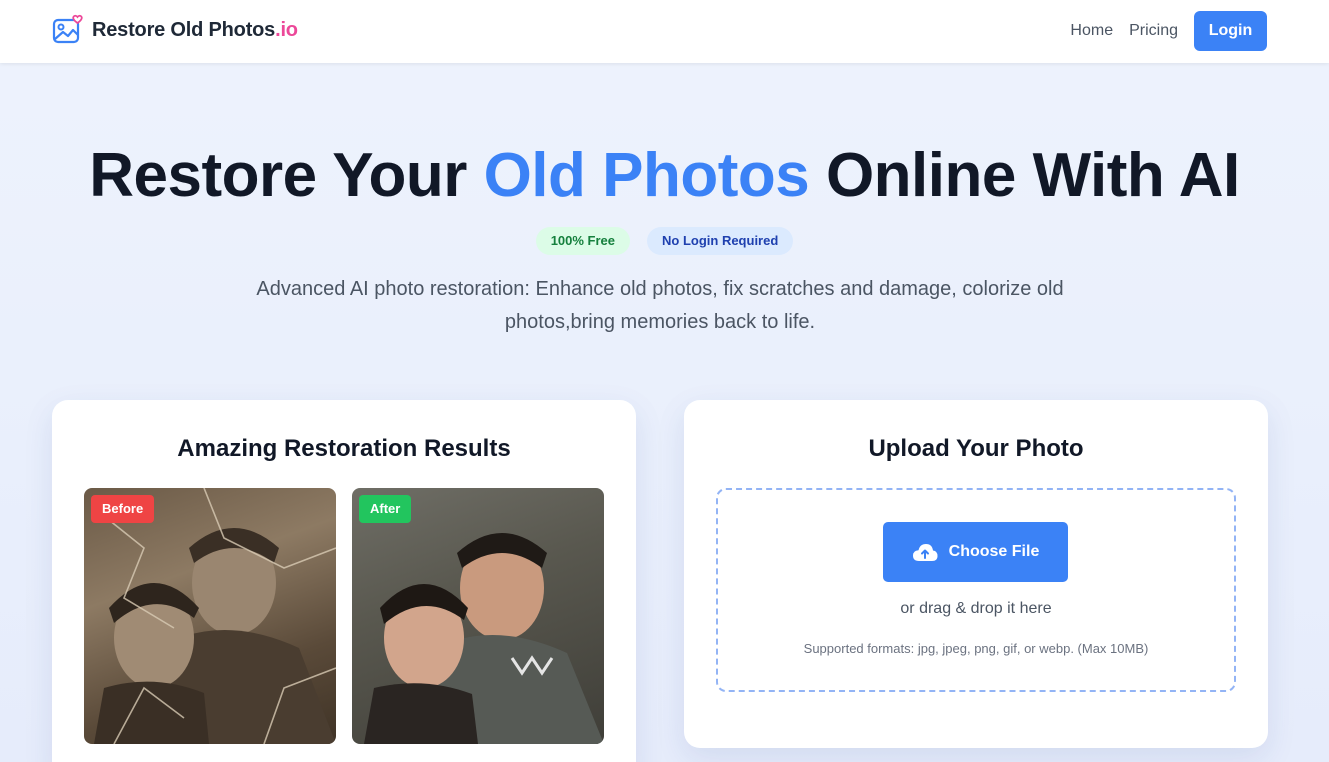  Describe the element at coordinates (484, 638) in the screenshot. I see `after-photo-illustration` at that location.